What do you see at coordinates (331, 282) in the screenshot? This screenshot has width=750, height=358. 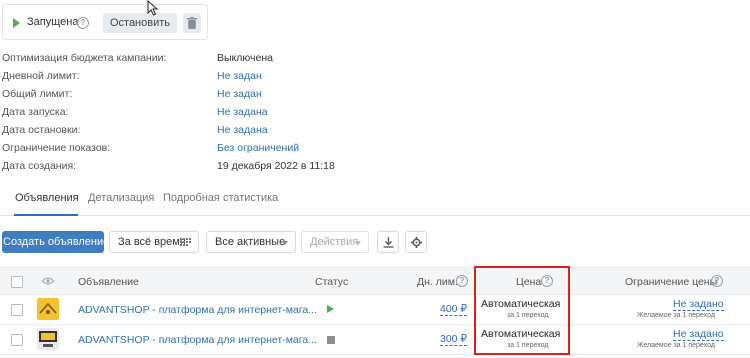 I see `column-header-status: Статус` at bounding box center [331, 282].